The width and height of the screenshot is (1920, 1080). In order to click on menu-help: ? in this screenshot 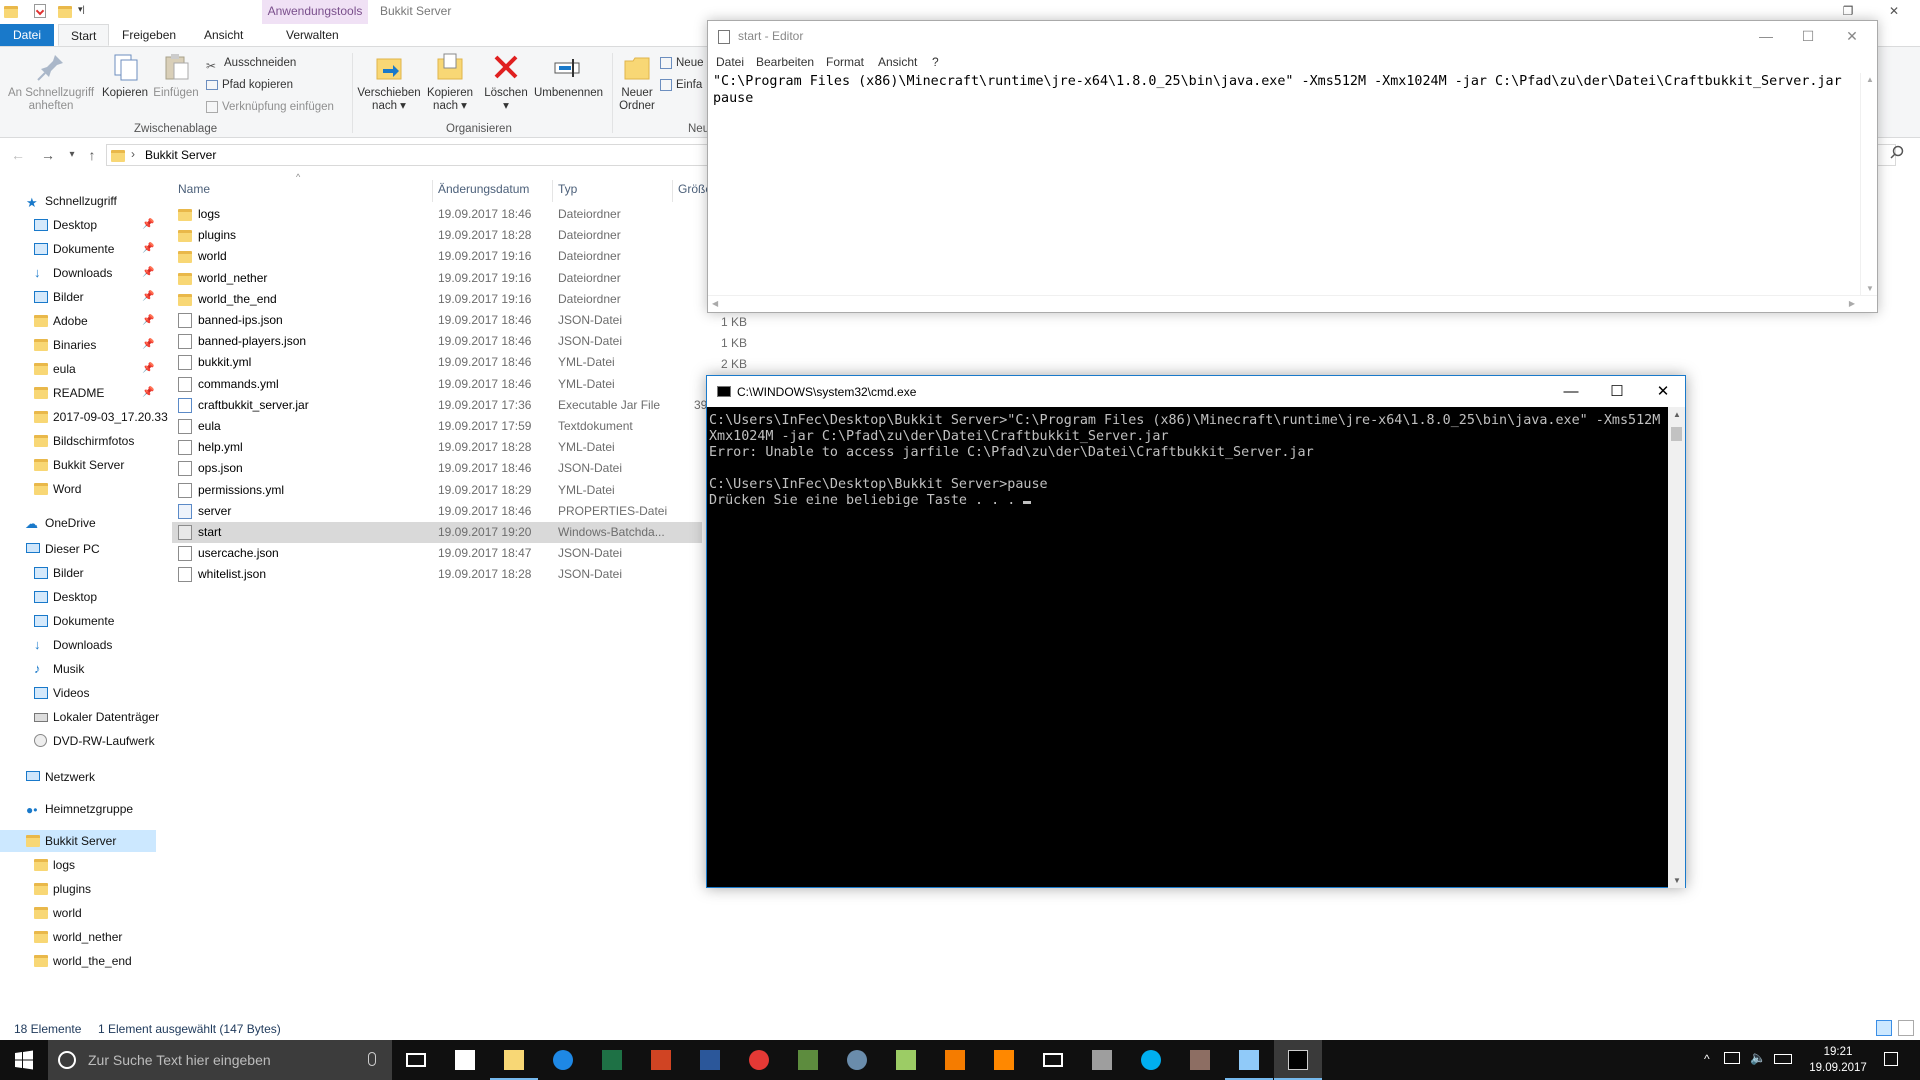, I will do `click(935, 62)`.